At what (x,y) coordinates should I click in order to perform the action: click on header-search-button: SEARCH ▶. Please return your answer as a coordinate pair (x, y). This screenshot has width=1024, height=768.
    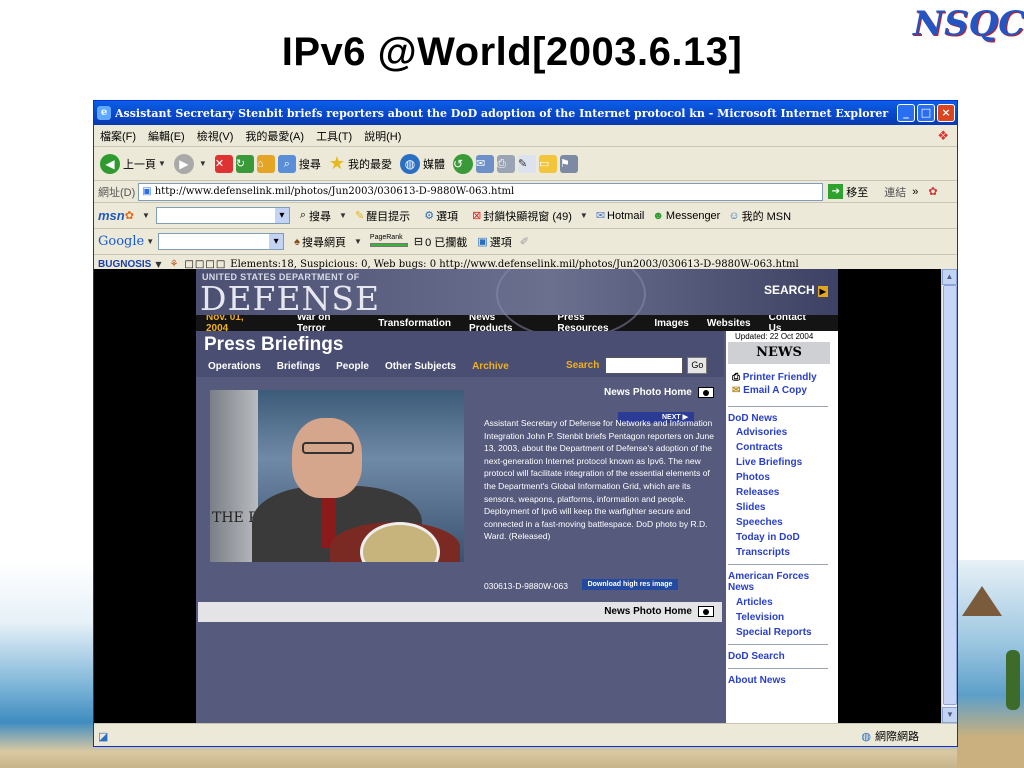
    Looking at the image, I should click on (796, 290).